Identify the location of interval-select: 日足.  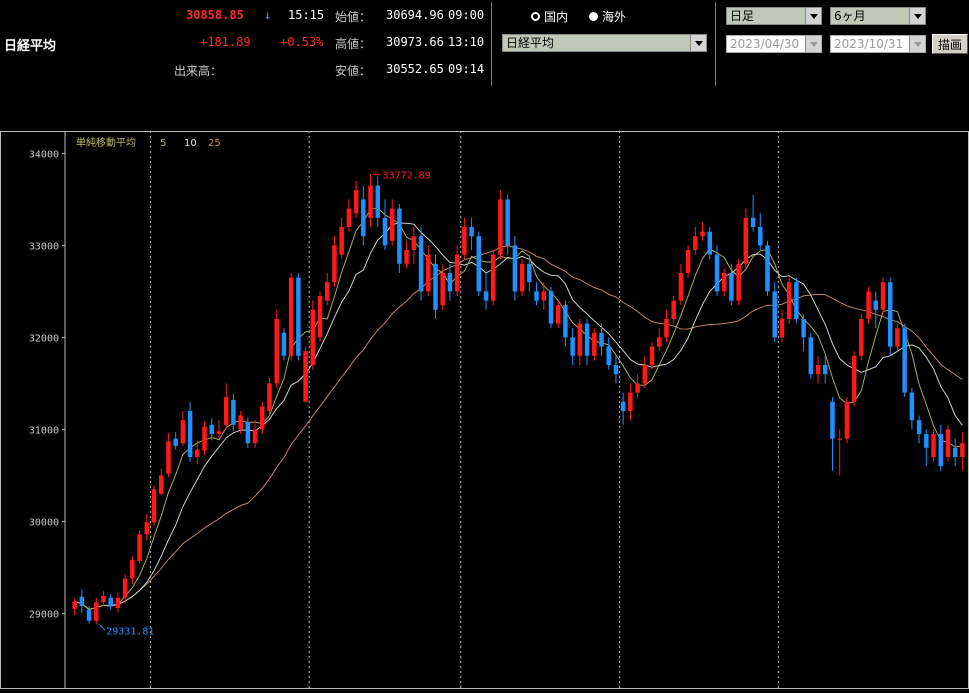
(774, 16).